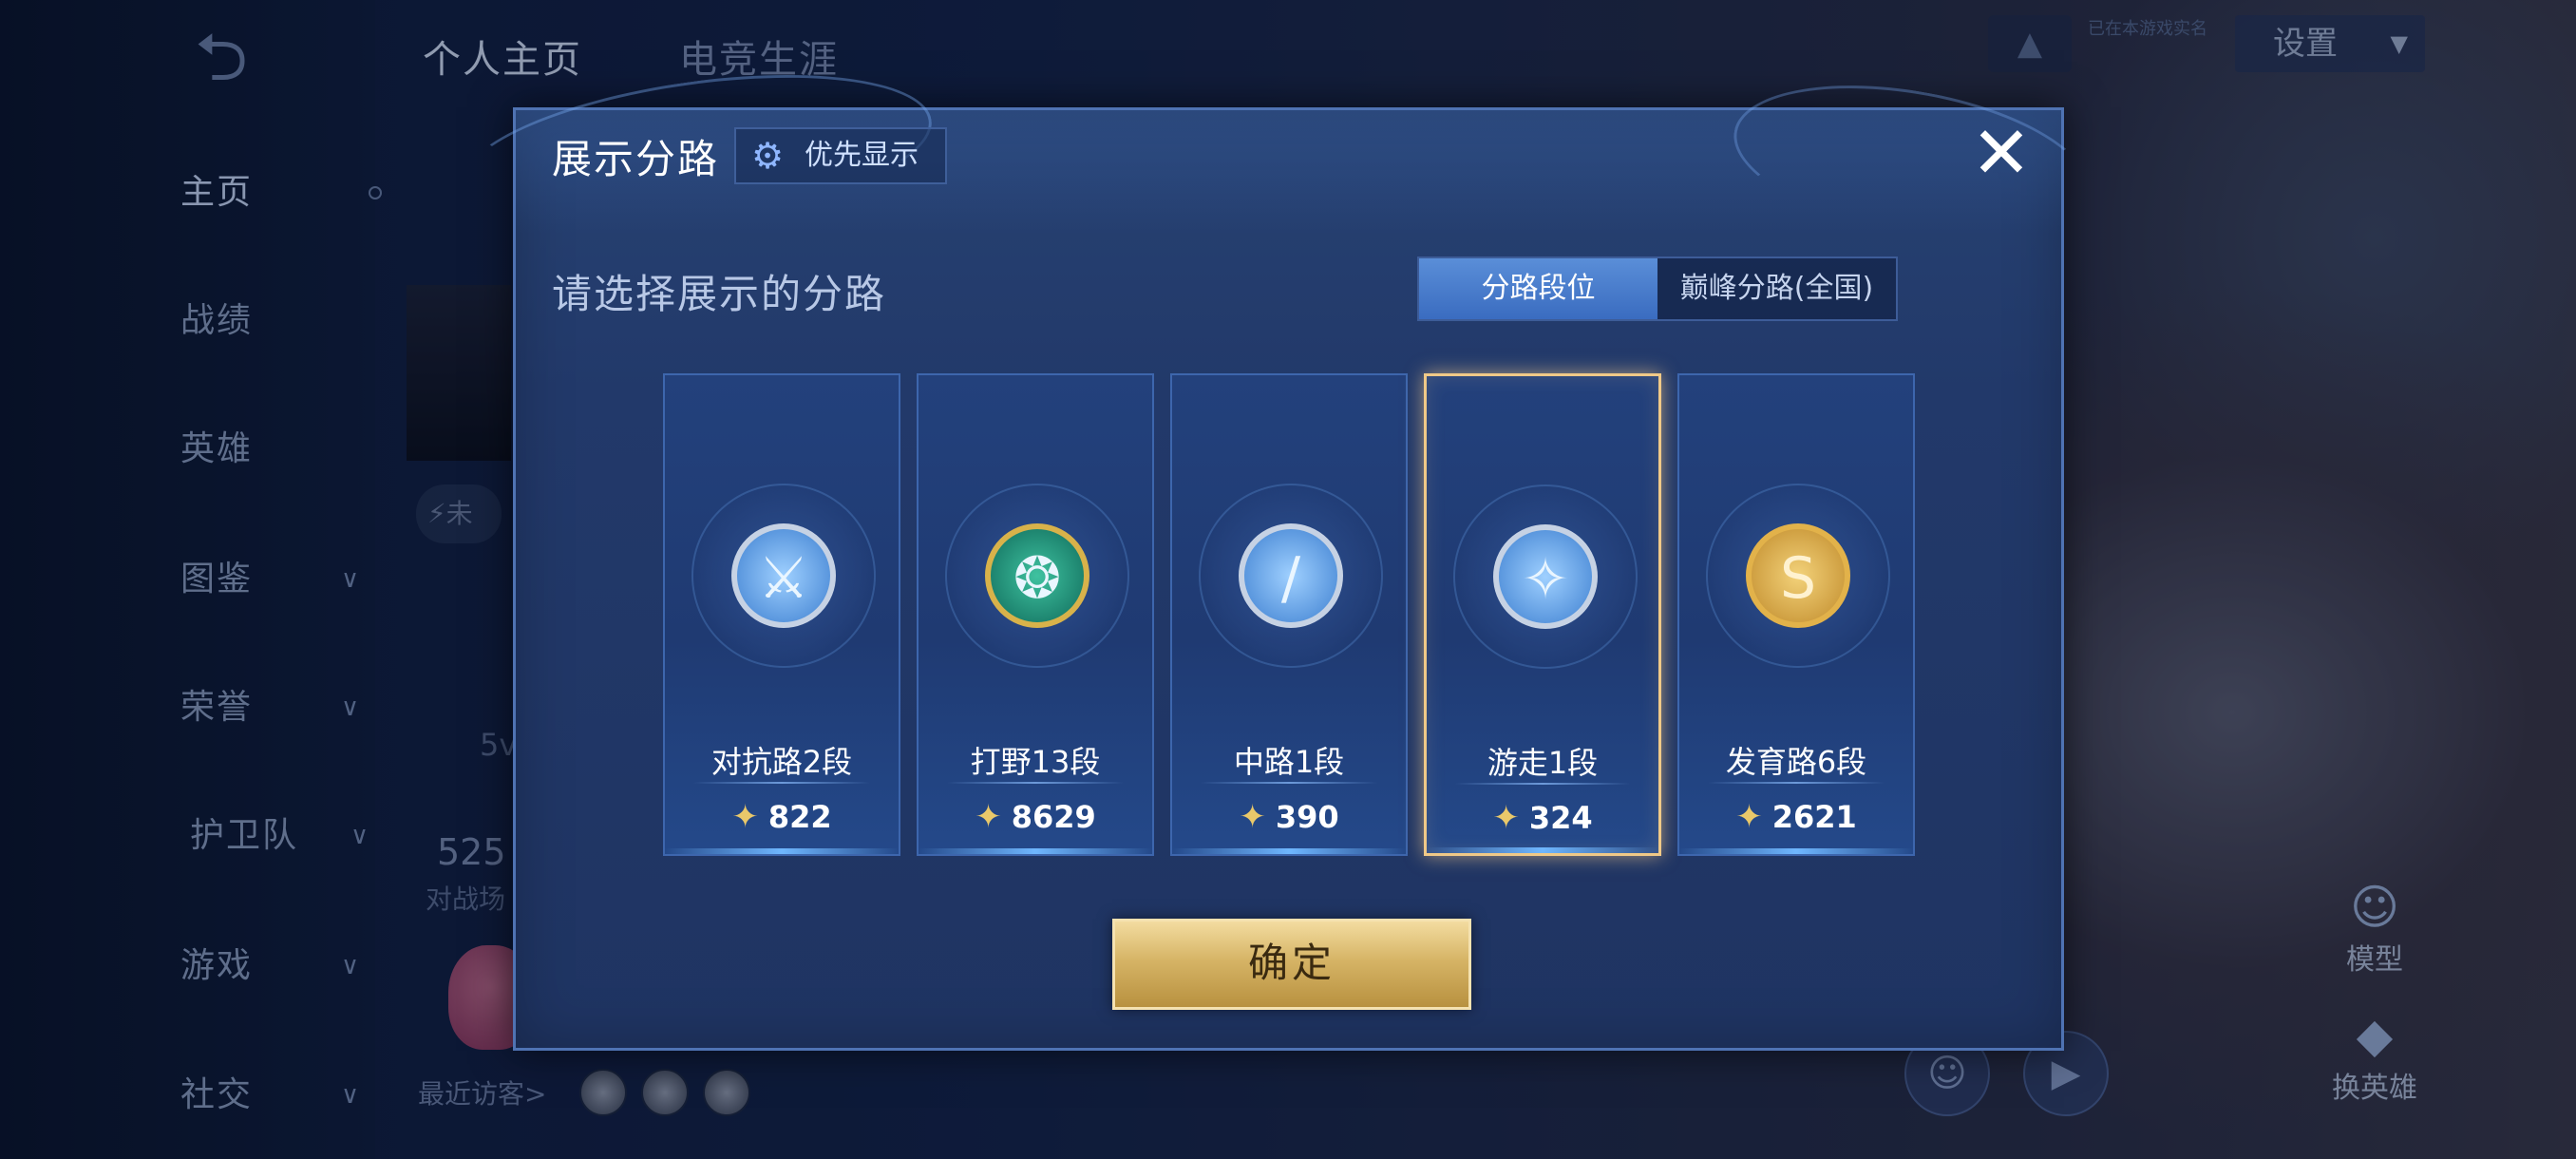 The width and height of the screenshot is (2576, 1159). What do you see at coordinates (1545, 576) in the screenshot?
I see `wings-icon: ✧` at bounding box center [1545, 576].